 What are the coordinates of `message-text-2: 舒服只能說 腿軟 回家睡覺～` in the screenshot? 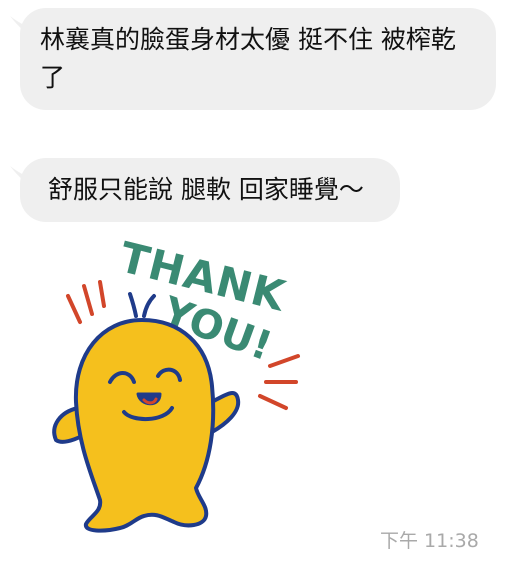 It's located at (206, 189).